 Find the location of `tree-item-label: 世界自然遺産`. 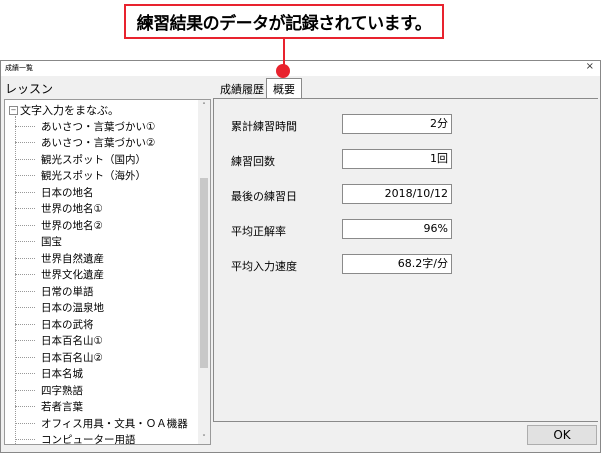

tree-item-label: 世界自然遺産 is located at coordinates (72, 258).